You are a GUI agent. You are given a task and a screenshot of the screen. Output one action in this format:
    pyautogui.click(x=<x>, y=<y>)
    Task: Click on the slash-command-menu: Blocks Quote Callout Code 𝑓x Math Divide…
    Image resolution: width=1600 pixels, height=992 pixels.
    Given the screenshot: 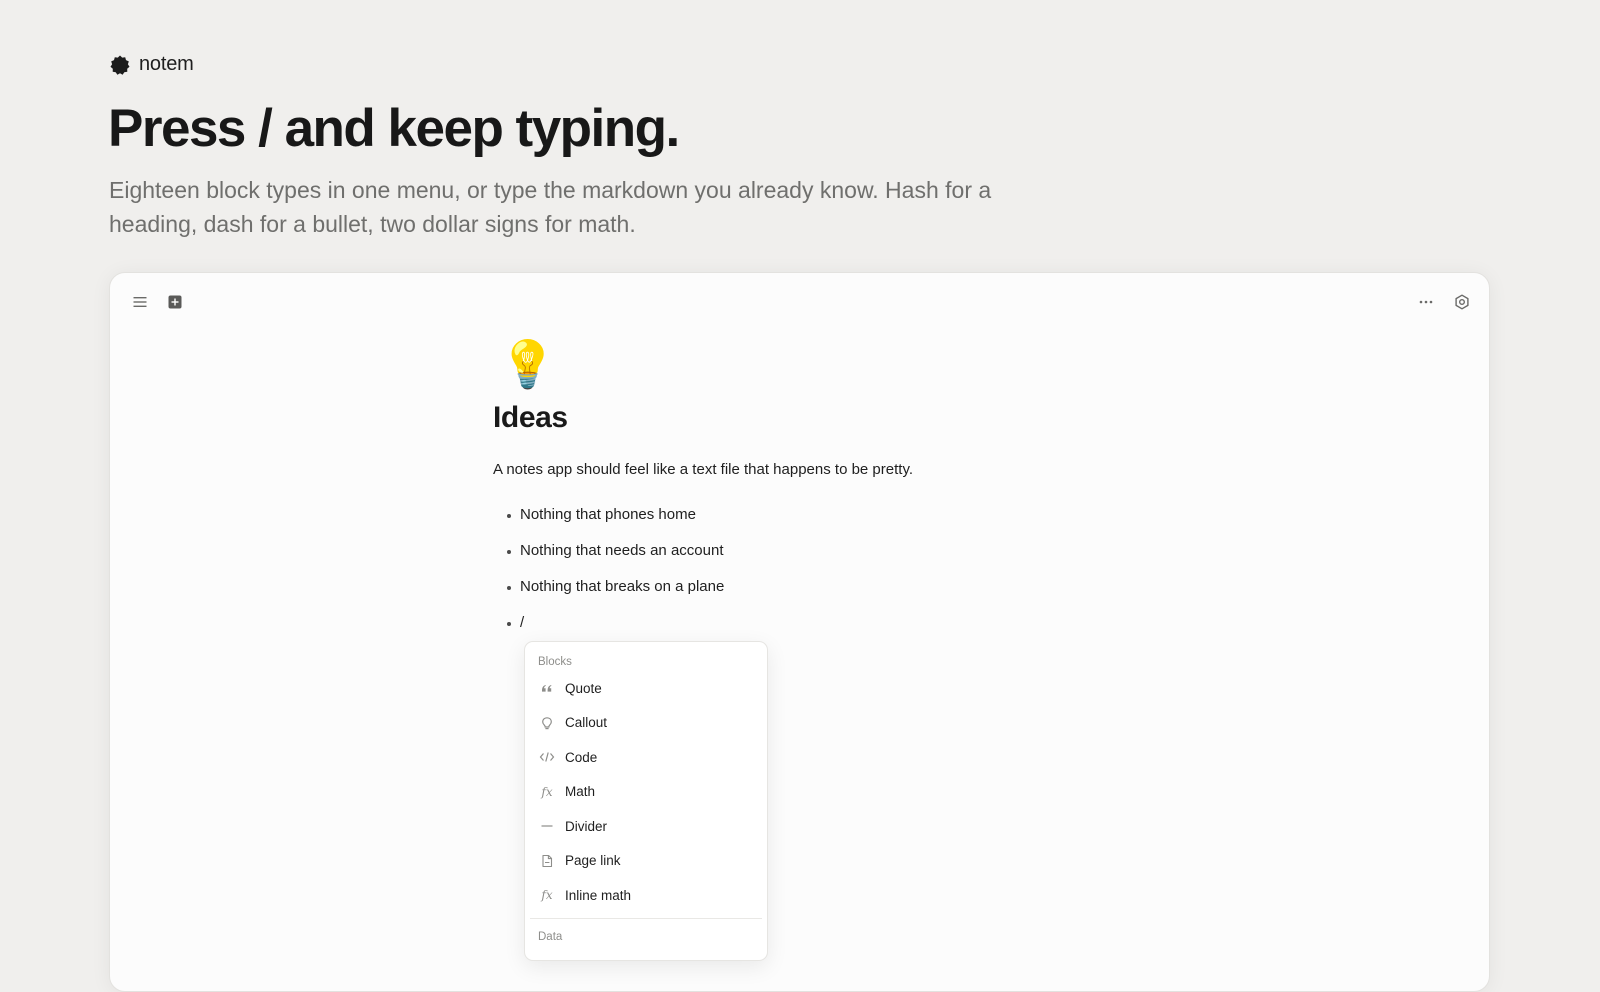 What is the action you would take?
    pyautogui.click(x=646, y=801)
    